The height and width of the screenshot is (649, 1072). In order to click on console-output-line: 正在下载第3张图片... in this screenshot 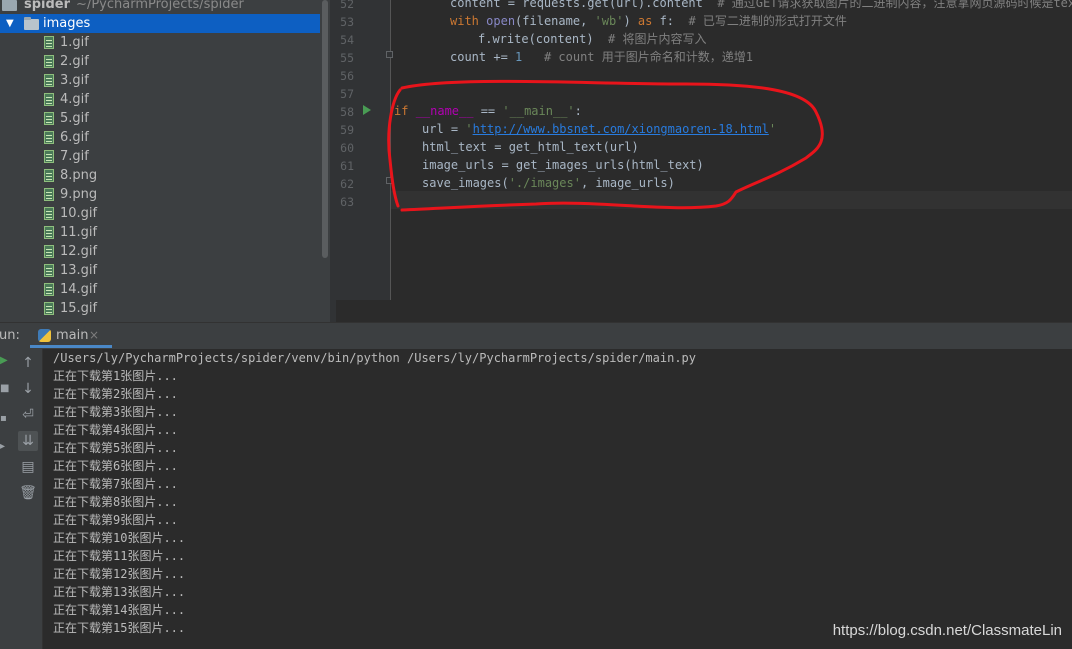, I will do `click(115, 412)`.